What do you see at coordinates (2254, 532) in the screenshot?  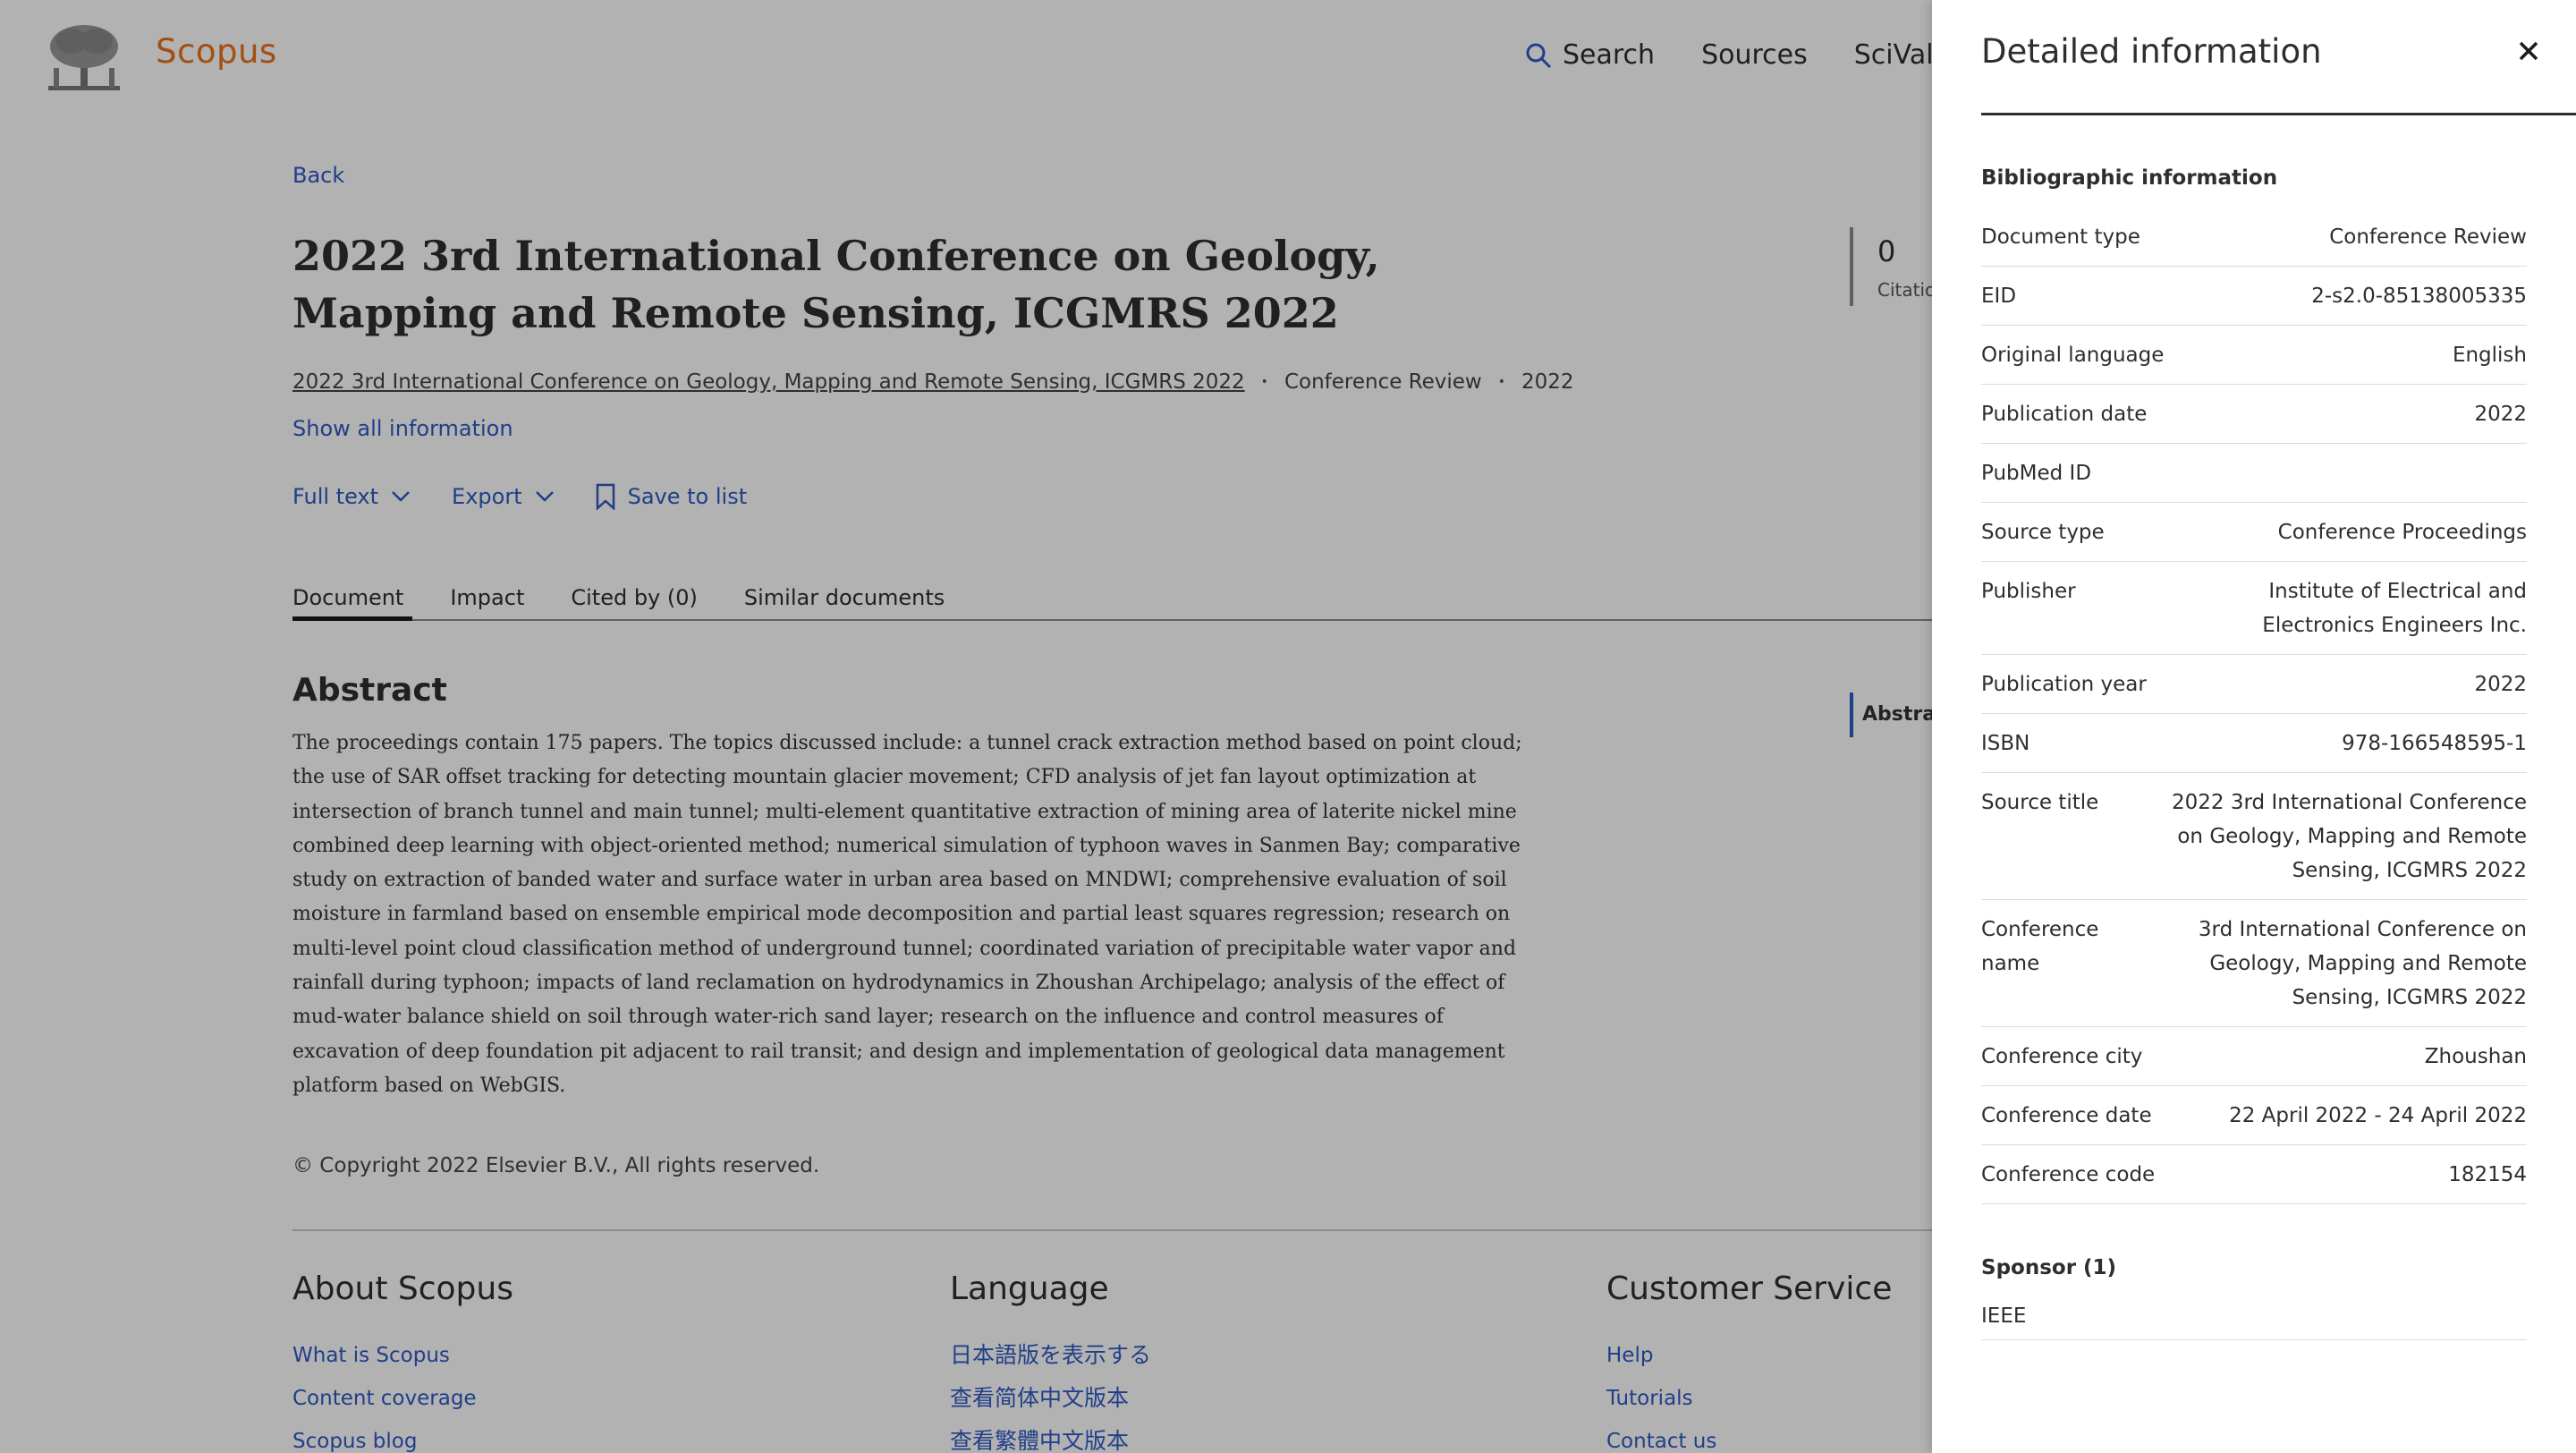 I see `info-row: Source type Conference Proceedings` at bounding box center [2254, 532].